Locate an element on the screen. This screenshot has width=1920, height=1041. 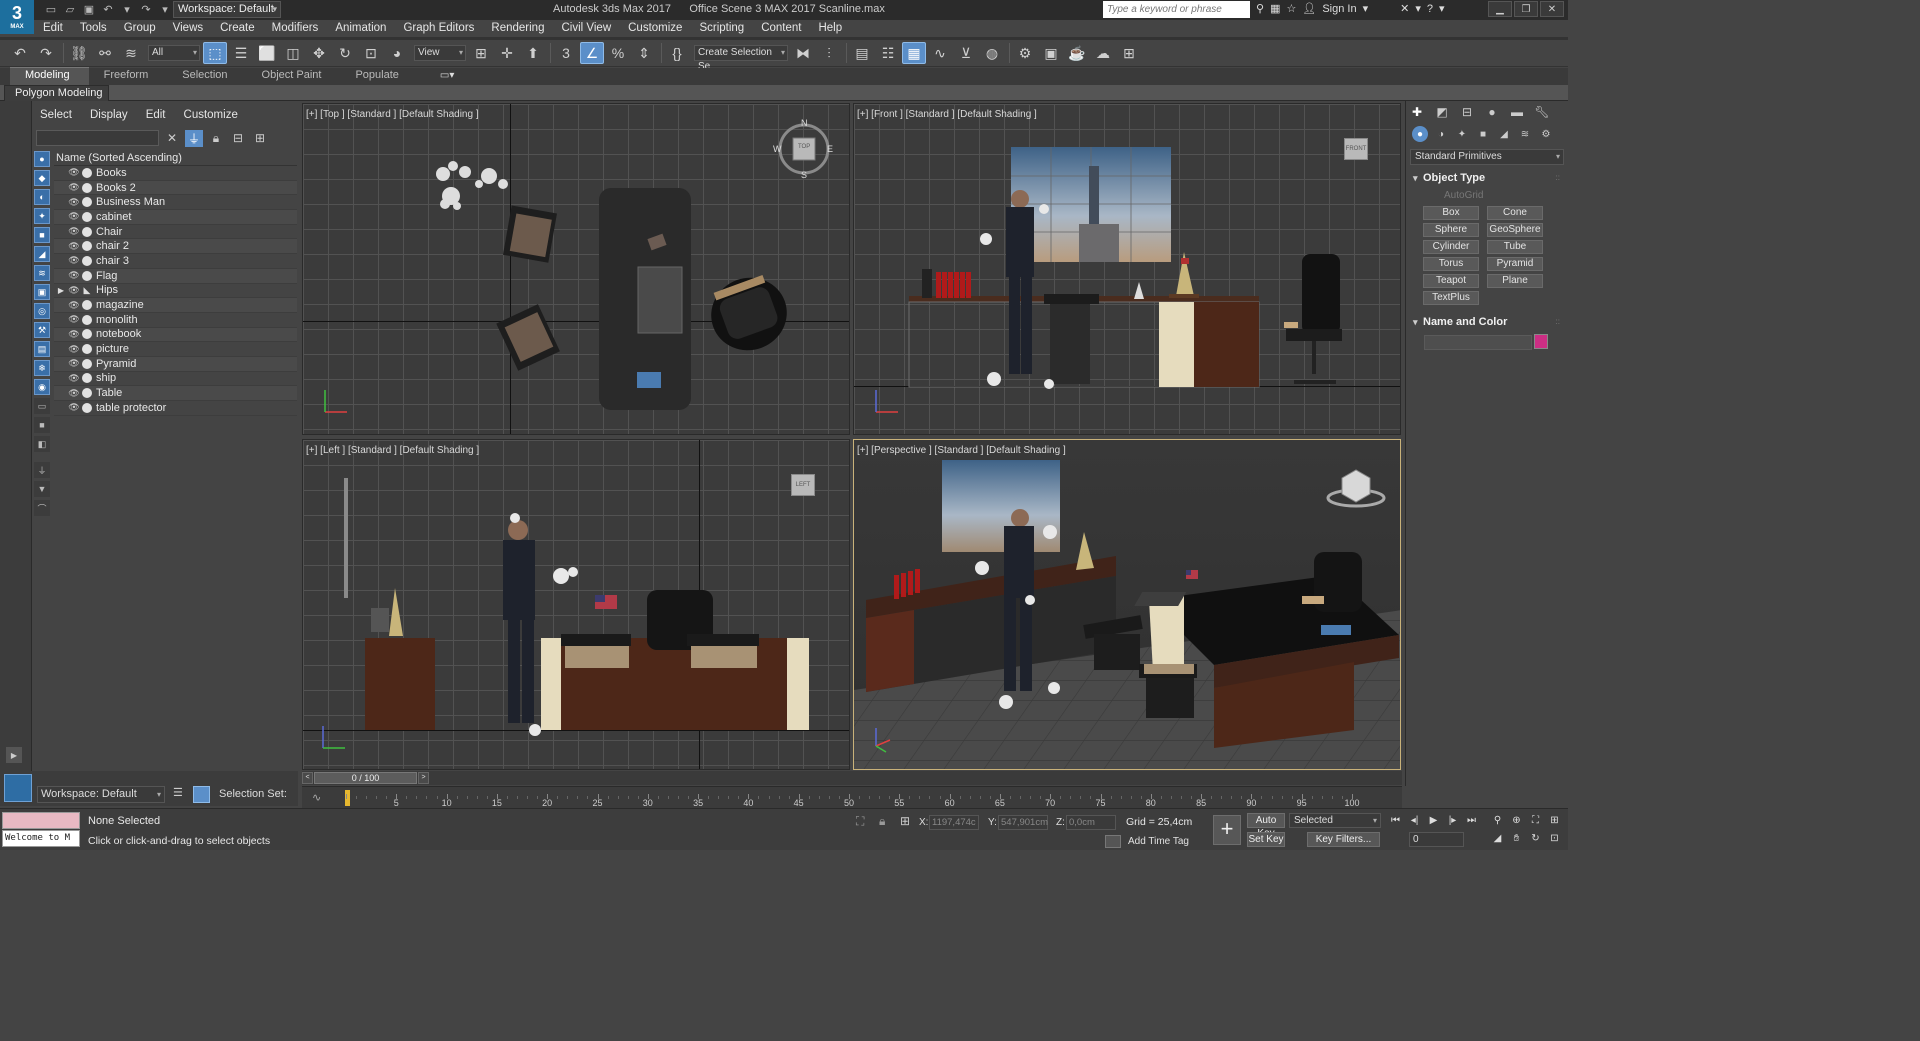
sign-in-dropdown-icon: ▾ is located at coordinates (1366, 8).